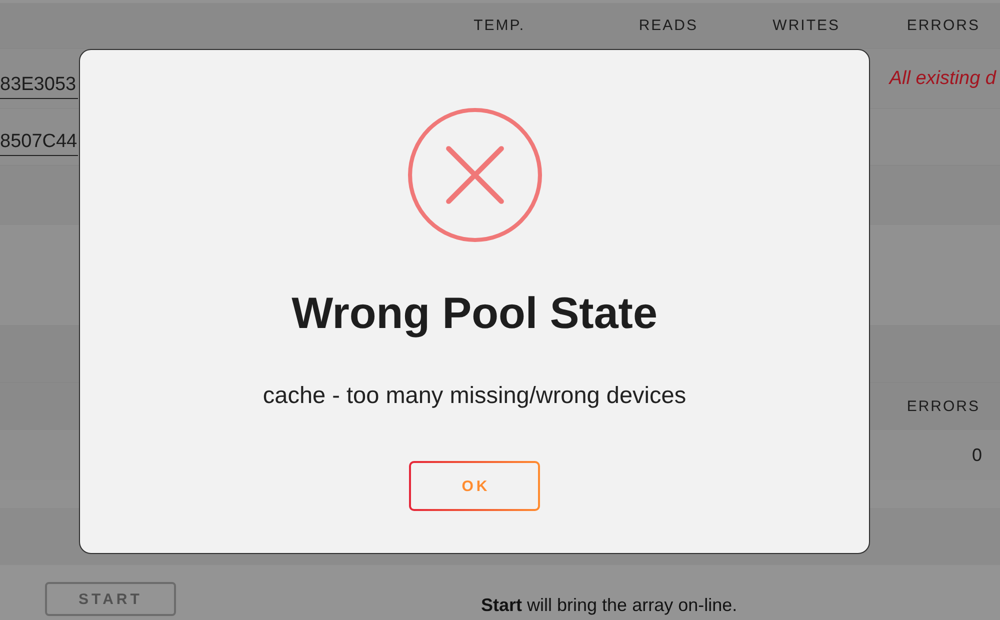 The height and width of the screenshot is (620, 1000). What do you see at coordinates (474, 395) in the screenshot?
I see `dialog-message: cache - too many missing/wrong devices` at bounding box center [474, 395].